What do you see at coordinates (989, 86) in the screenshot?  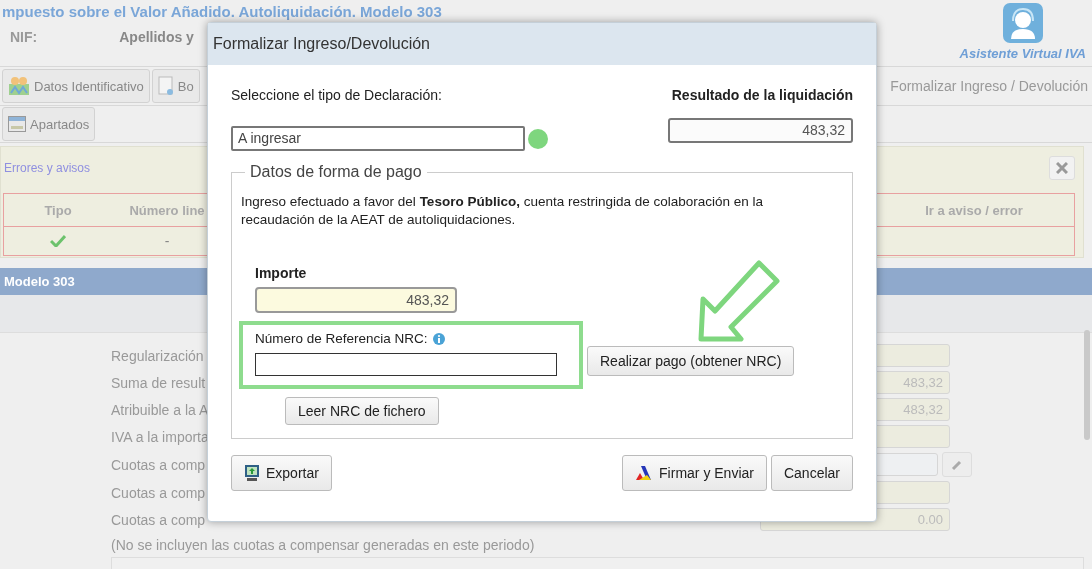 I see `current-step-label: Formalizar Ingreso / Devolución` at bounding box center [989, 86].